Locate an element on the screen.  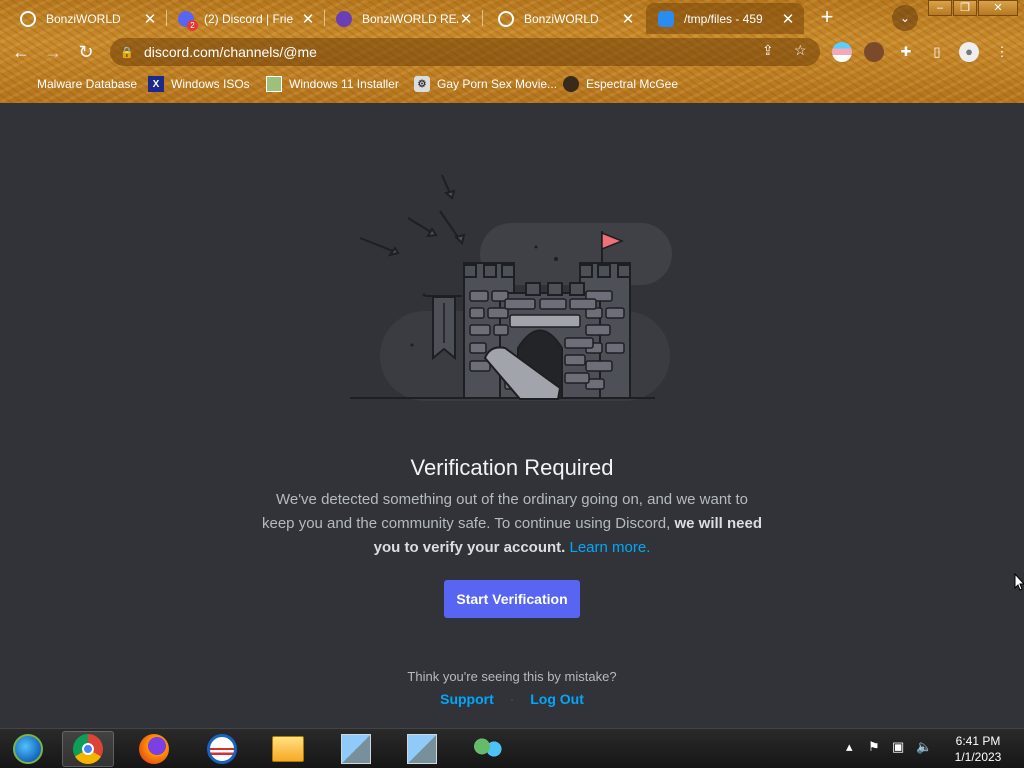
taskbar-obama-app is located at coordinates (222, 749).